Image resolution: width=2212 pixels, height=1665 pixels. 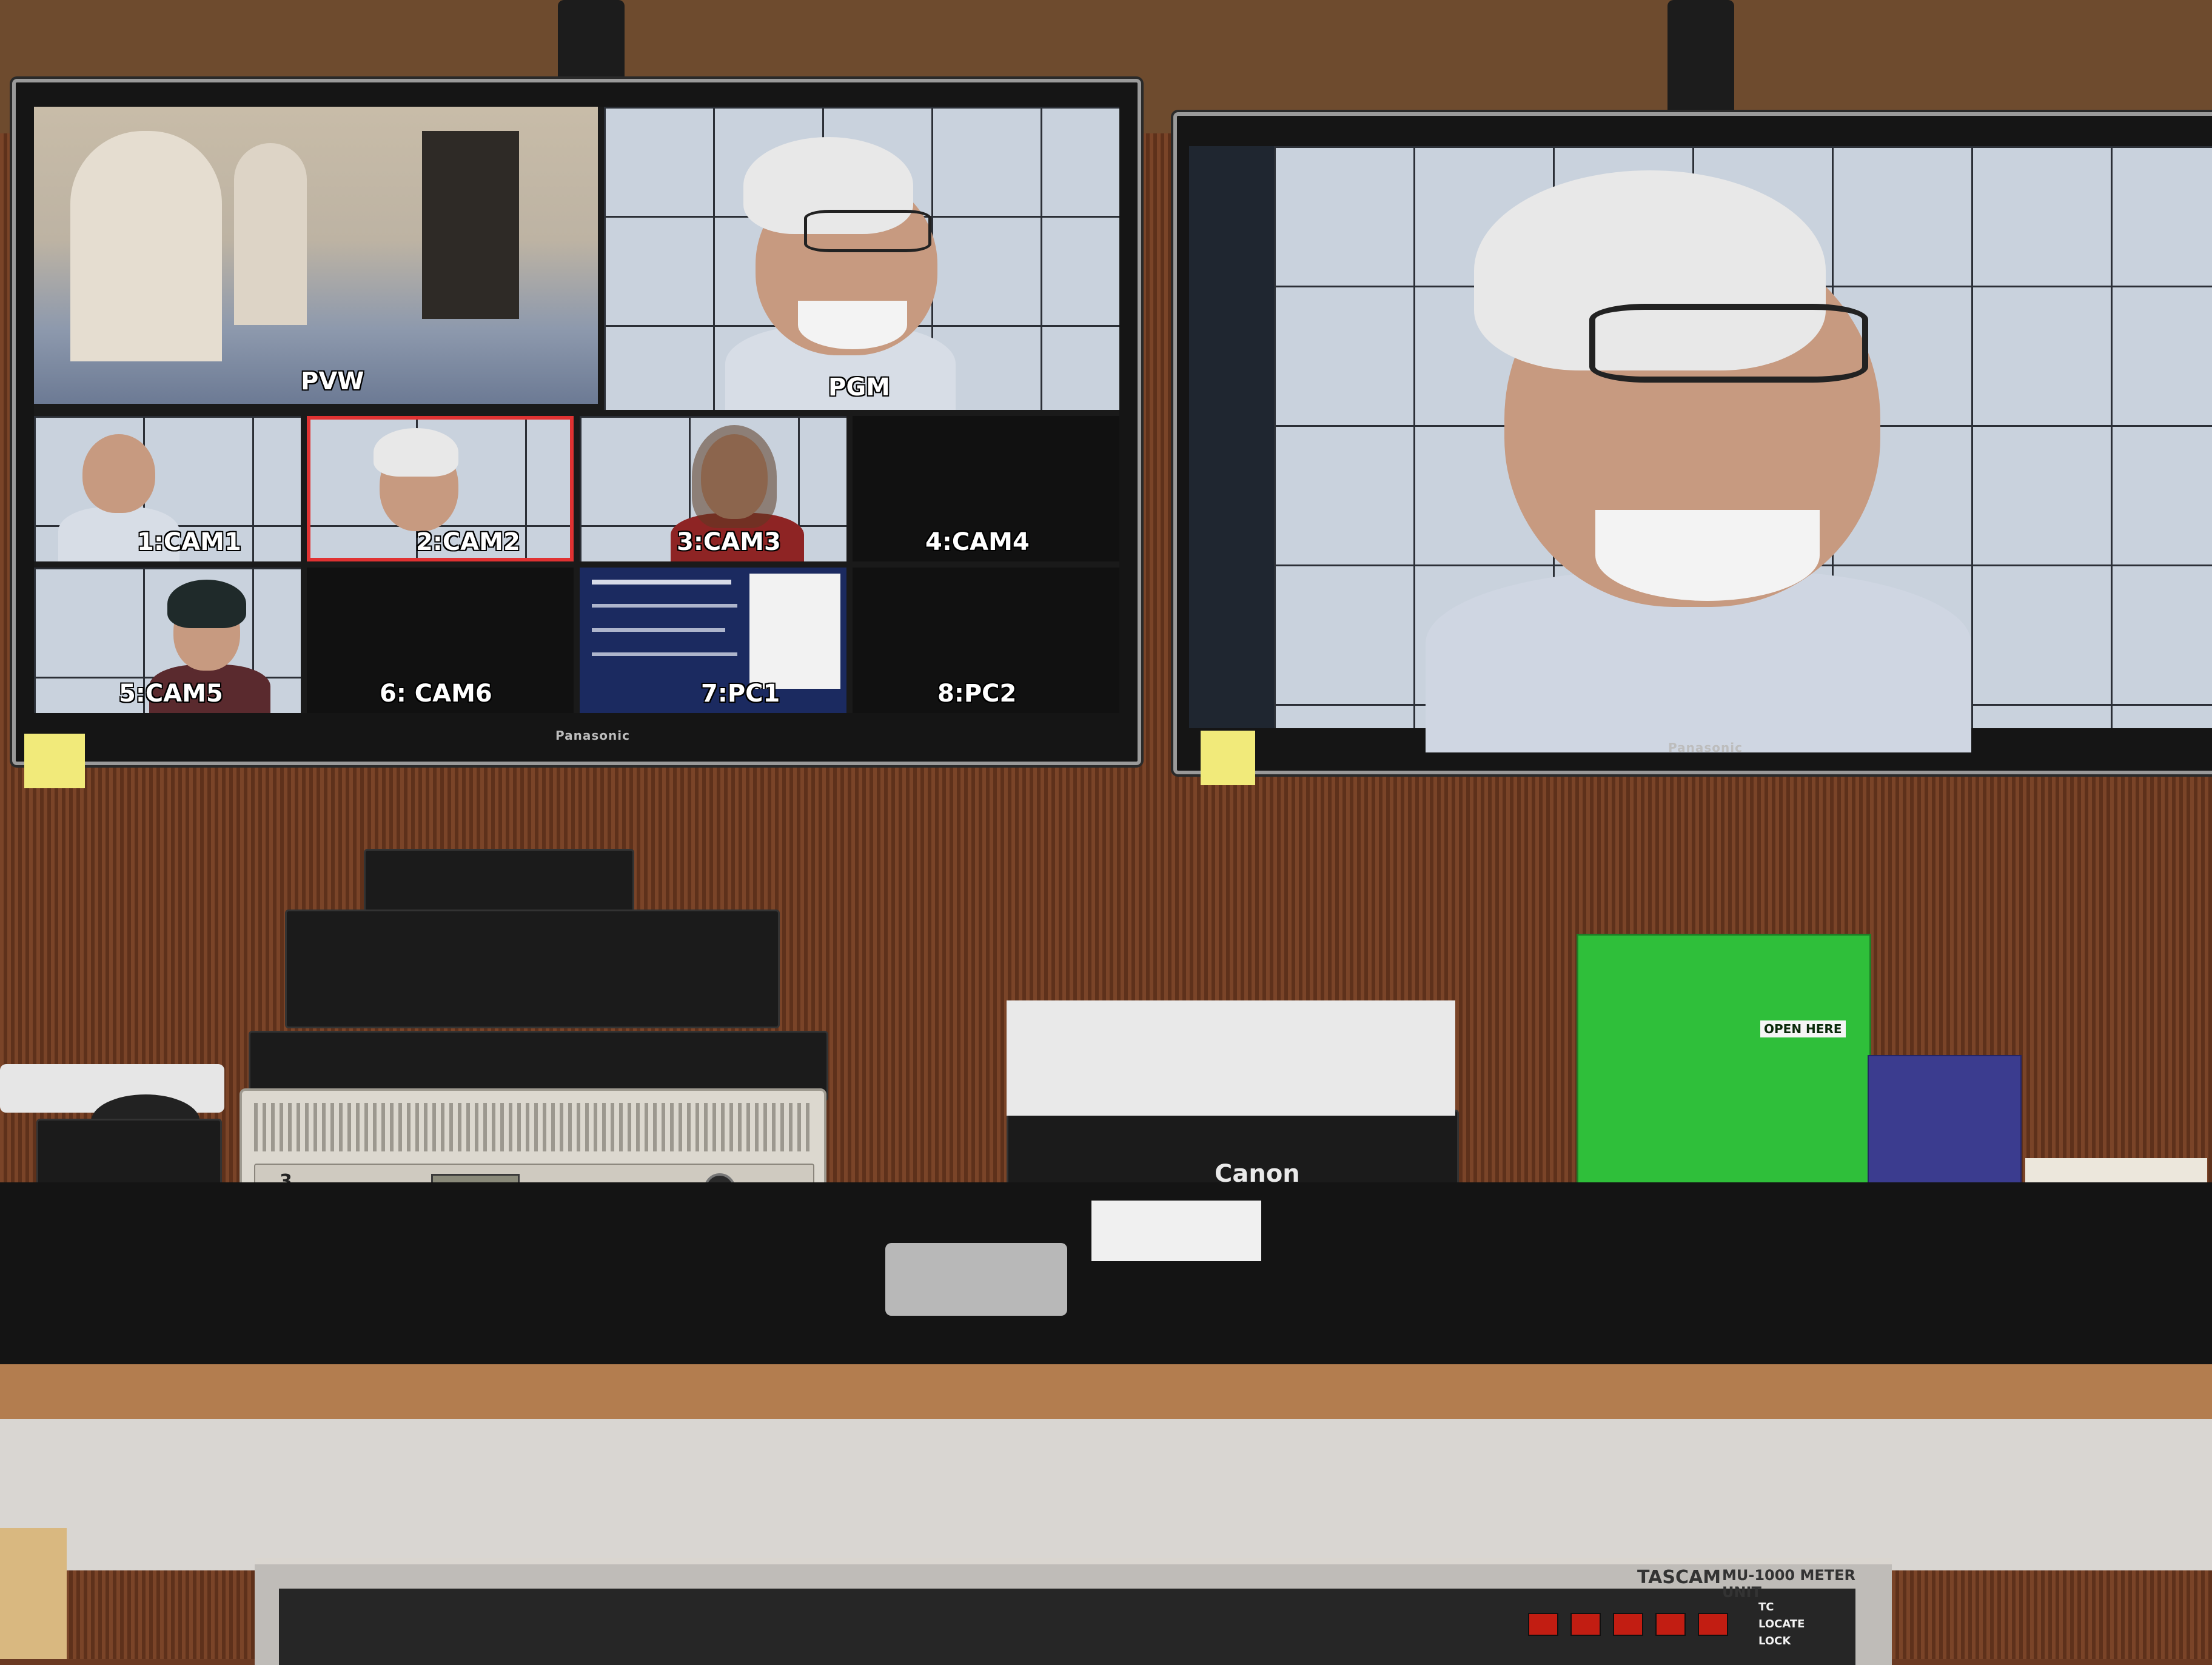 What do you see at coordinates (33, 1593) in the screenshot?
I see `wooden-box` at bounding box center [33, 1593].